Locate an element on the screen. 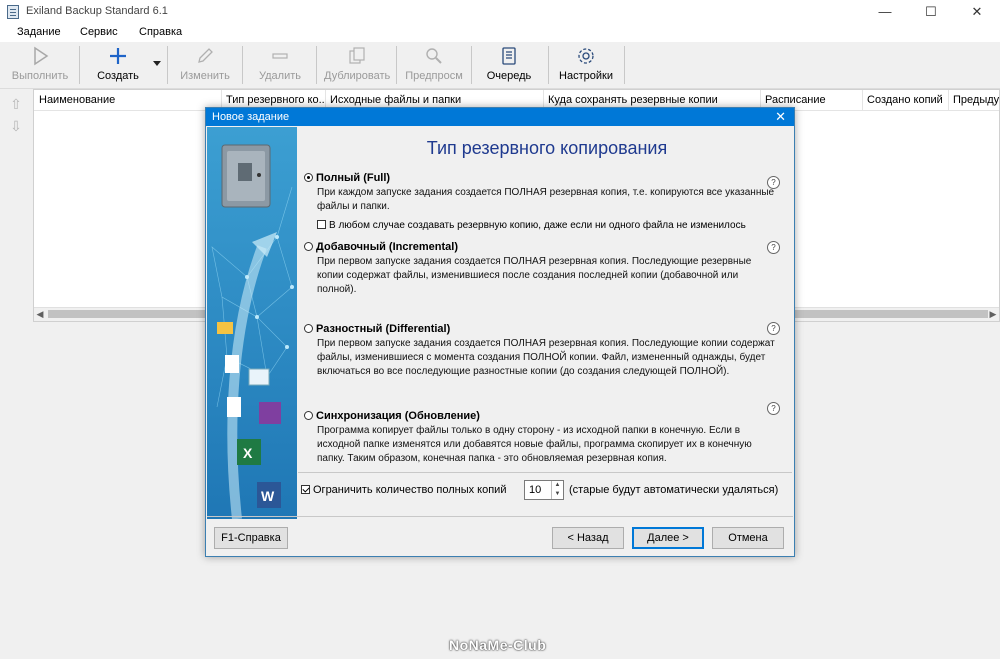  edit-label: Изменить is located at coordinates (205, 76).